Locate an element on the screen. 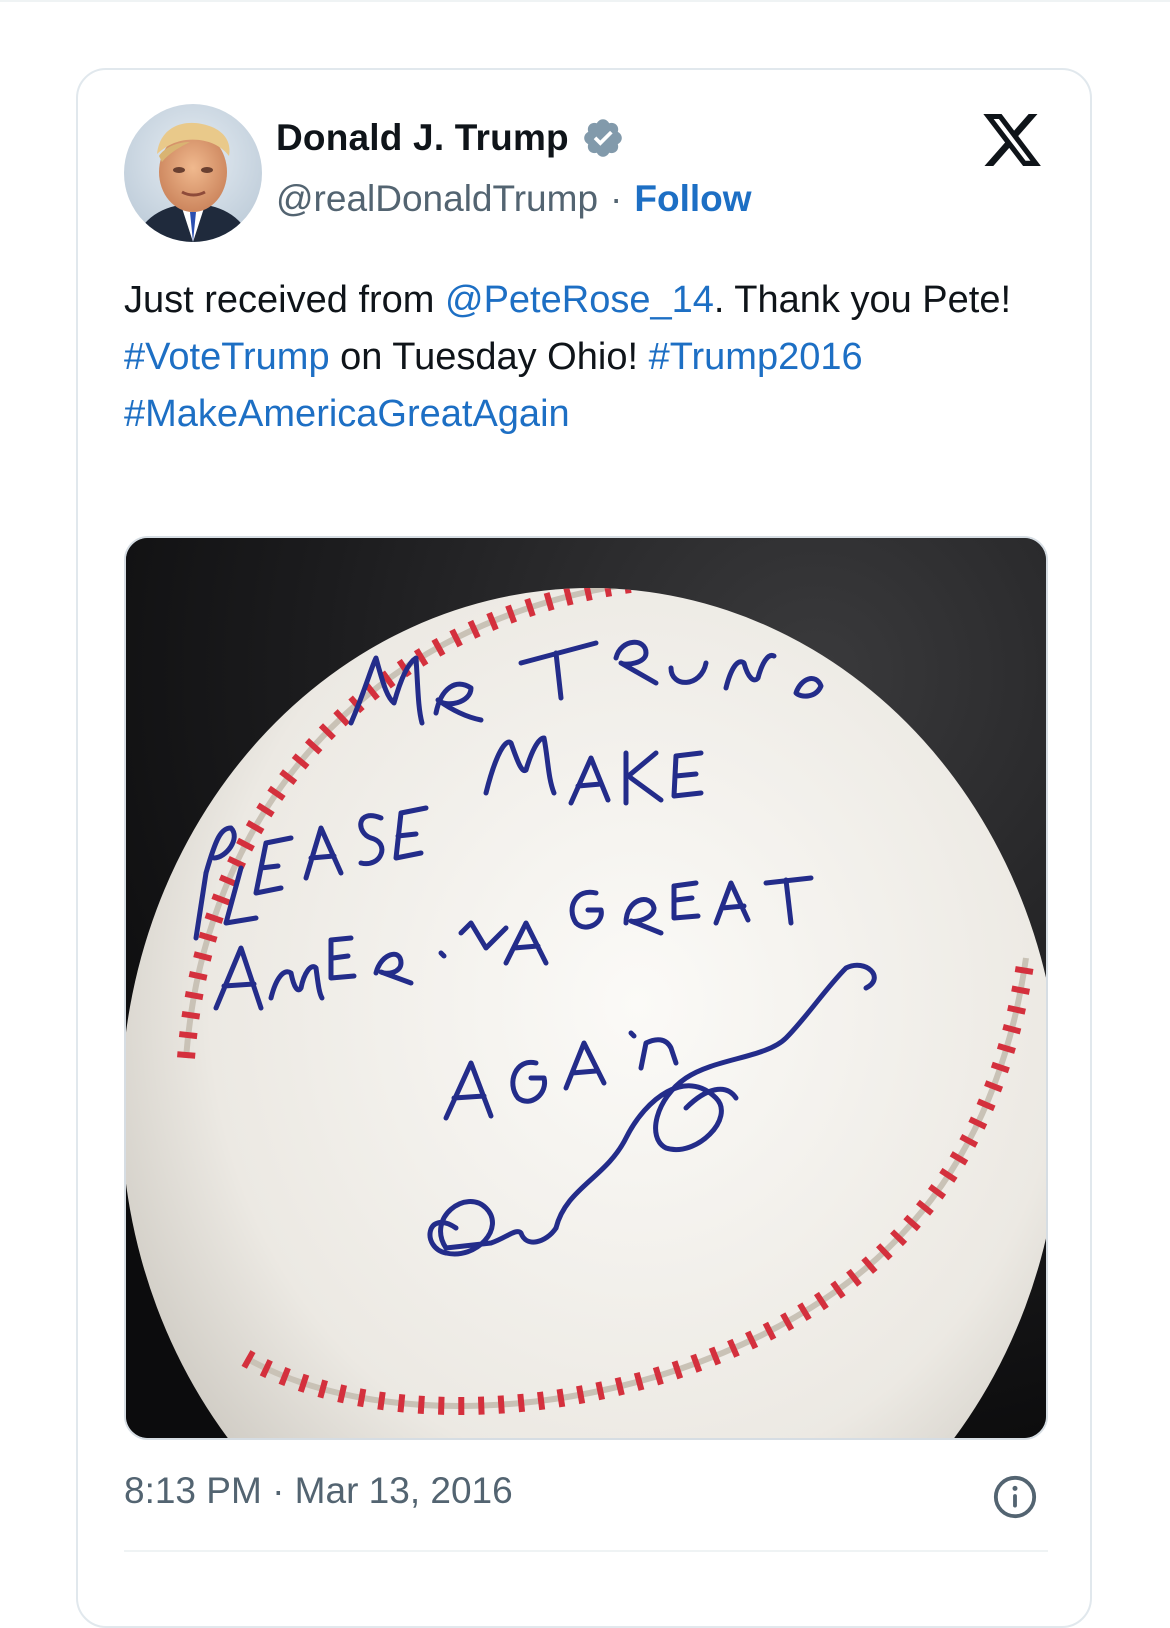  hashtag-link: #VoteTrump is located at coordinates (227, 357).